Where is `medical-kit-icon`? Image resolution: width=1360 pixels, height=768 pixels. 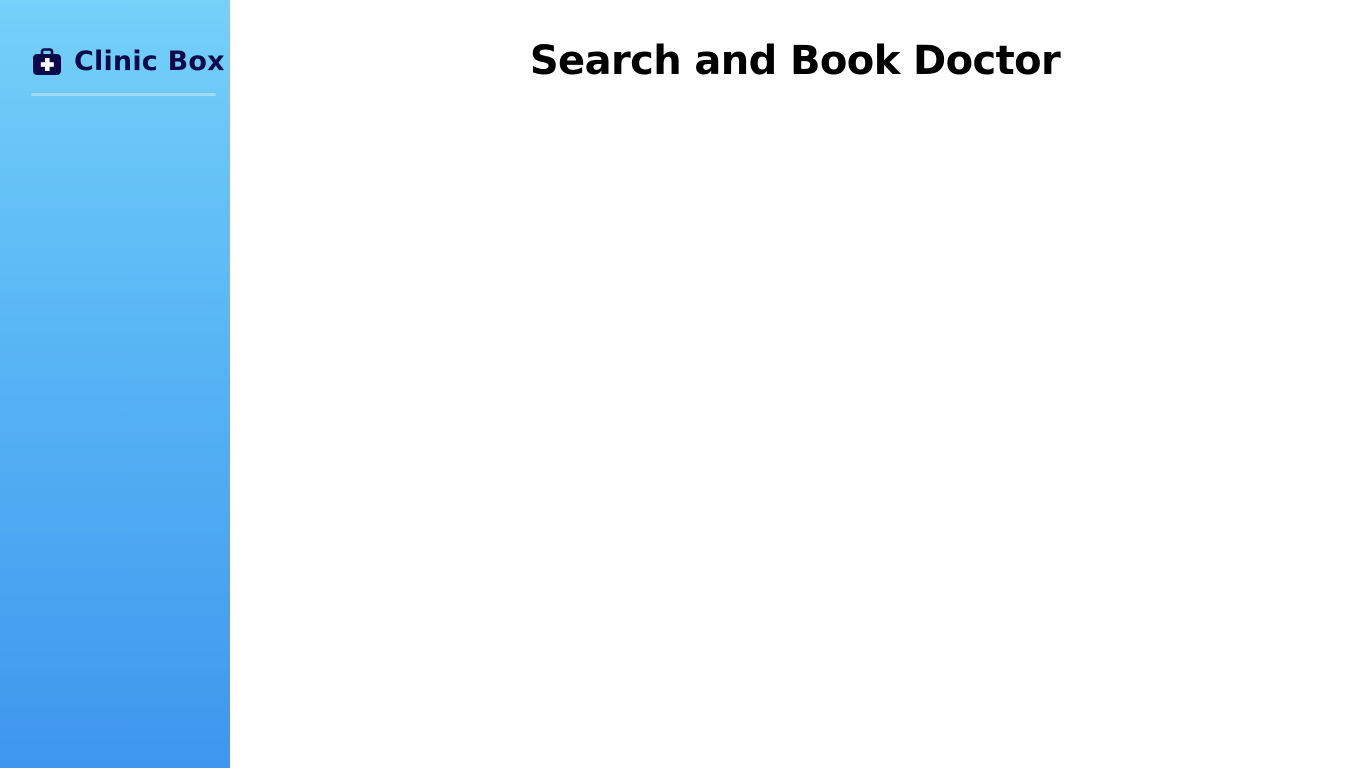
medical-kit-icon is located at coordinates (47, 62).